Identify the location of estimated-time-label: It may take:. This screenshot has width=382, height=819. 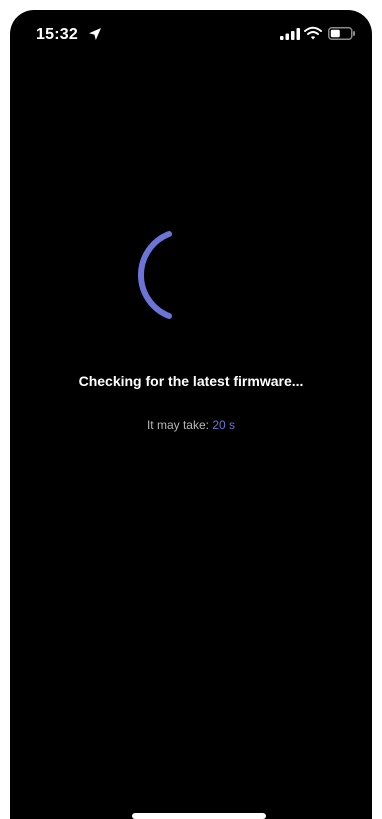
(177, 425).